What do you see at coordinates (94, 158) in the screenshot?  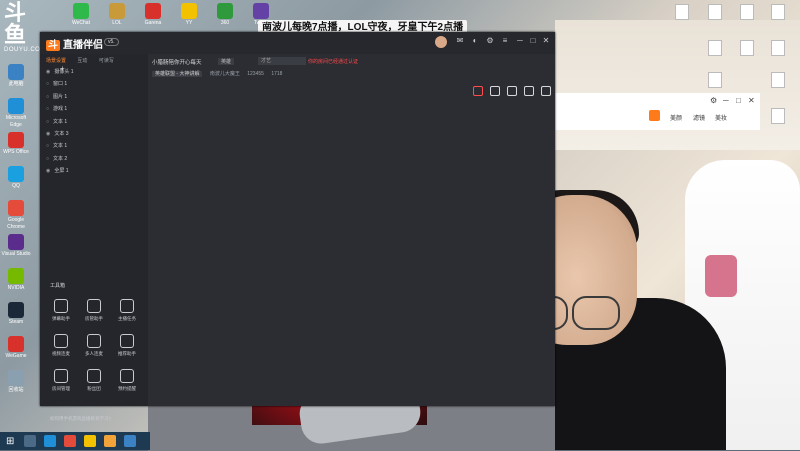 I see `scene-item: ○ 文本 2` at bounding box center [94, 158].